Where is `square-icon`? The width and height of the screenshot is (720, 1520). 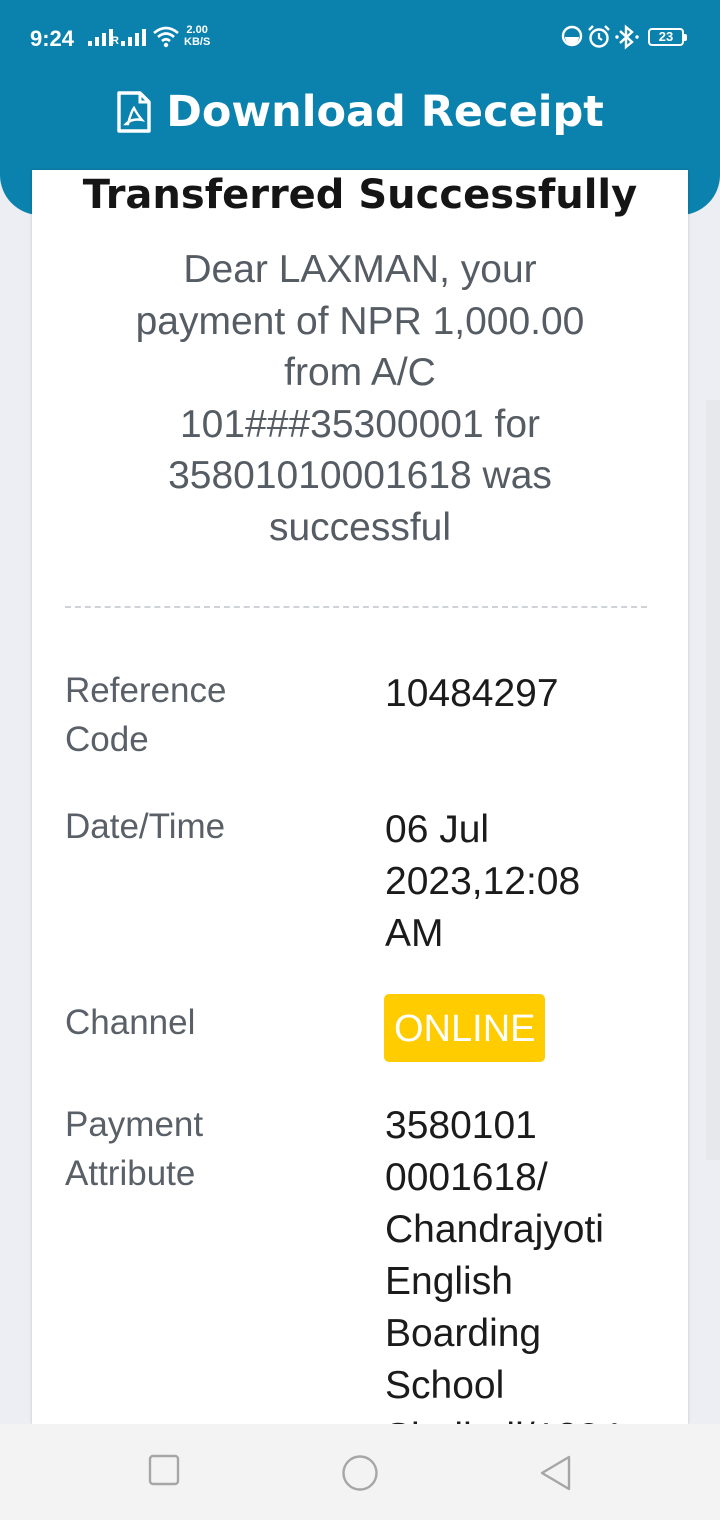 square-icon is located at coordinates (164, 1470).